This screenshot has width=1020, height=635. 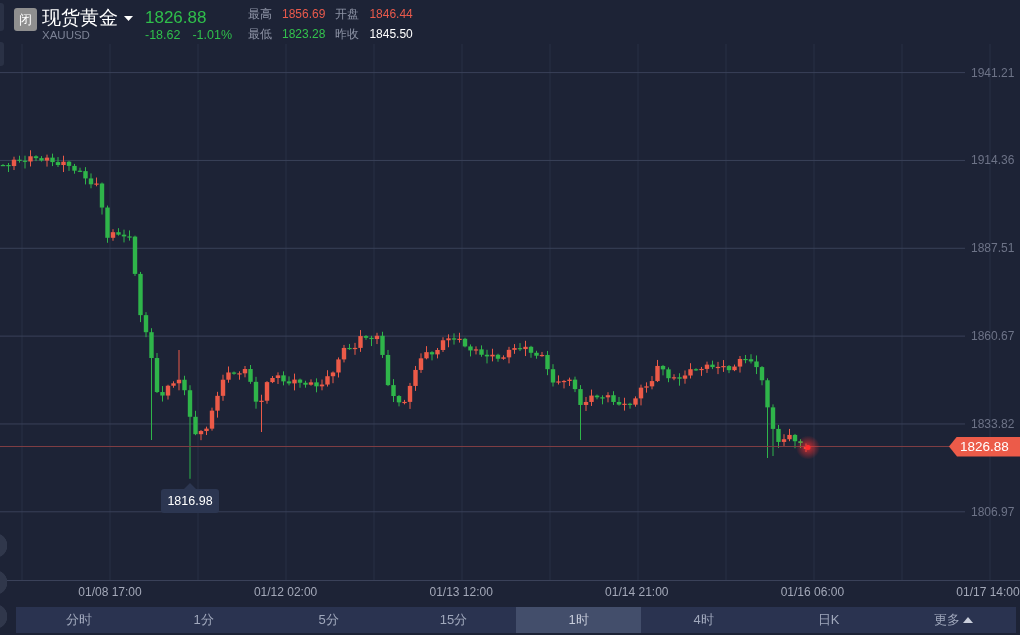 I want to click on price-axis-label: 1860.67, so click(x=993, y=336).